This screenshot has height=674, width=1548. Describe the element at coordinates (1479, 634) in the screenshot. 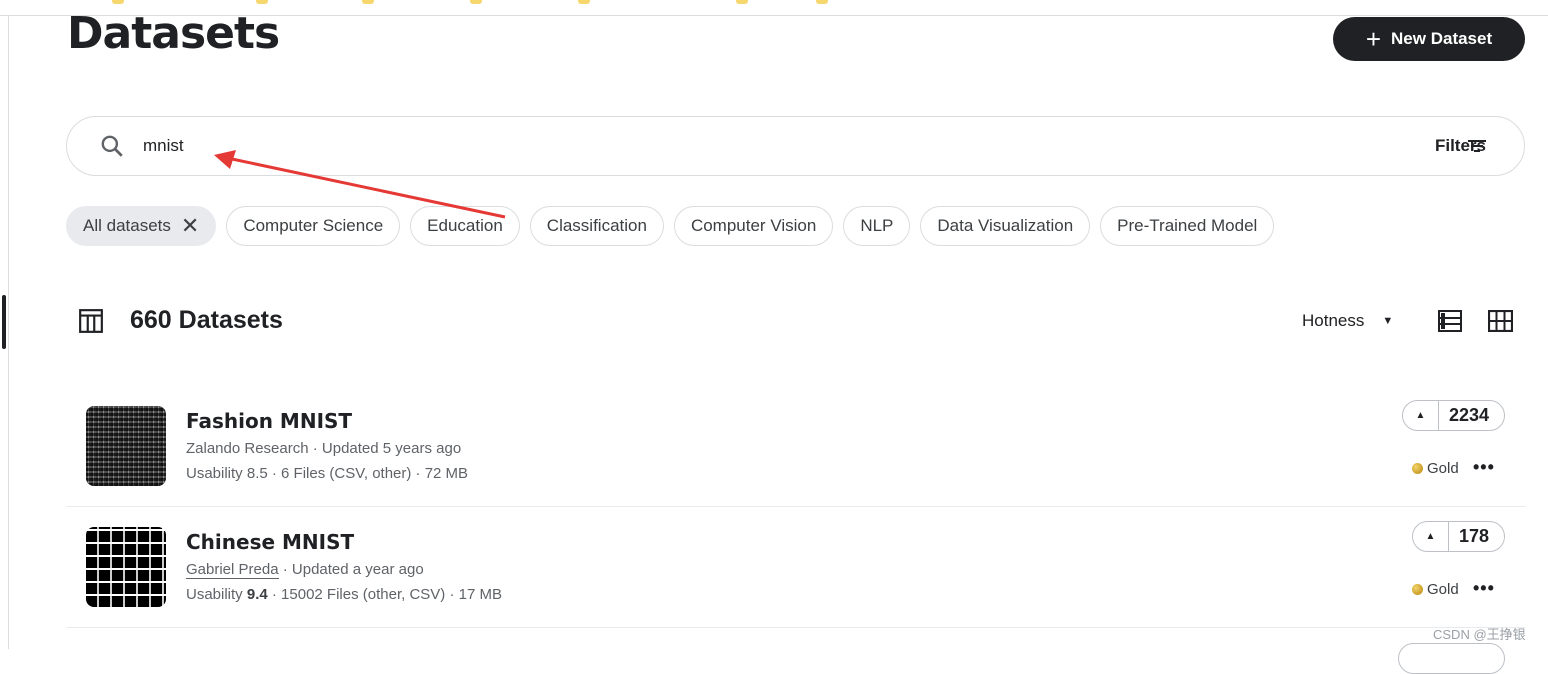

I see `watermark: CSDN @王挣银` at that location.